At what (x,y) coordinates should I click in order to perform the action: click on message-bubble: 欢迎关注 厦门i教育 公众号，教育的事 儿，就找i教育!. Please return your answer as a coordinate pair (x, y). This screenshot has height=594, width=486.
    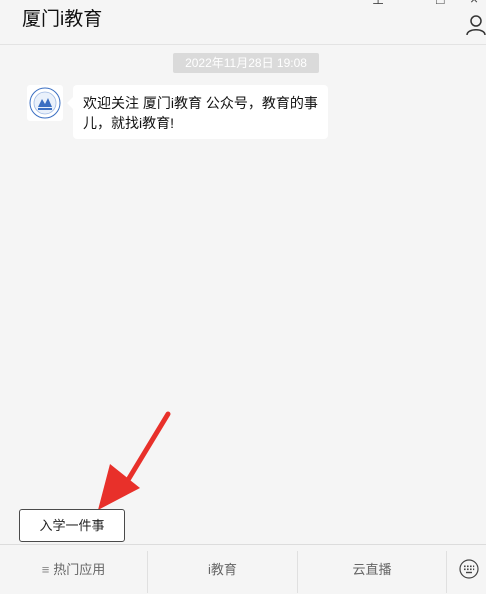
    Looking at the image, I should click on (197, 112).